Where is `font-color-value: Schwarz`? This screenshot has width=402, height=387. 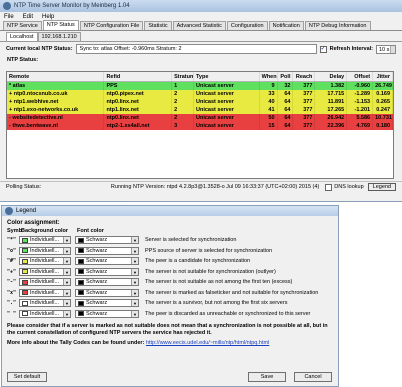
font-color-value: Schwarz is located at coordinates (97, 261).